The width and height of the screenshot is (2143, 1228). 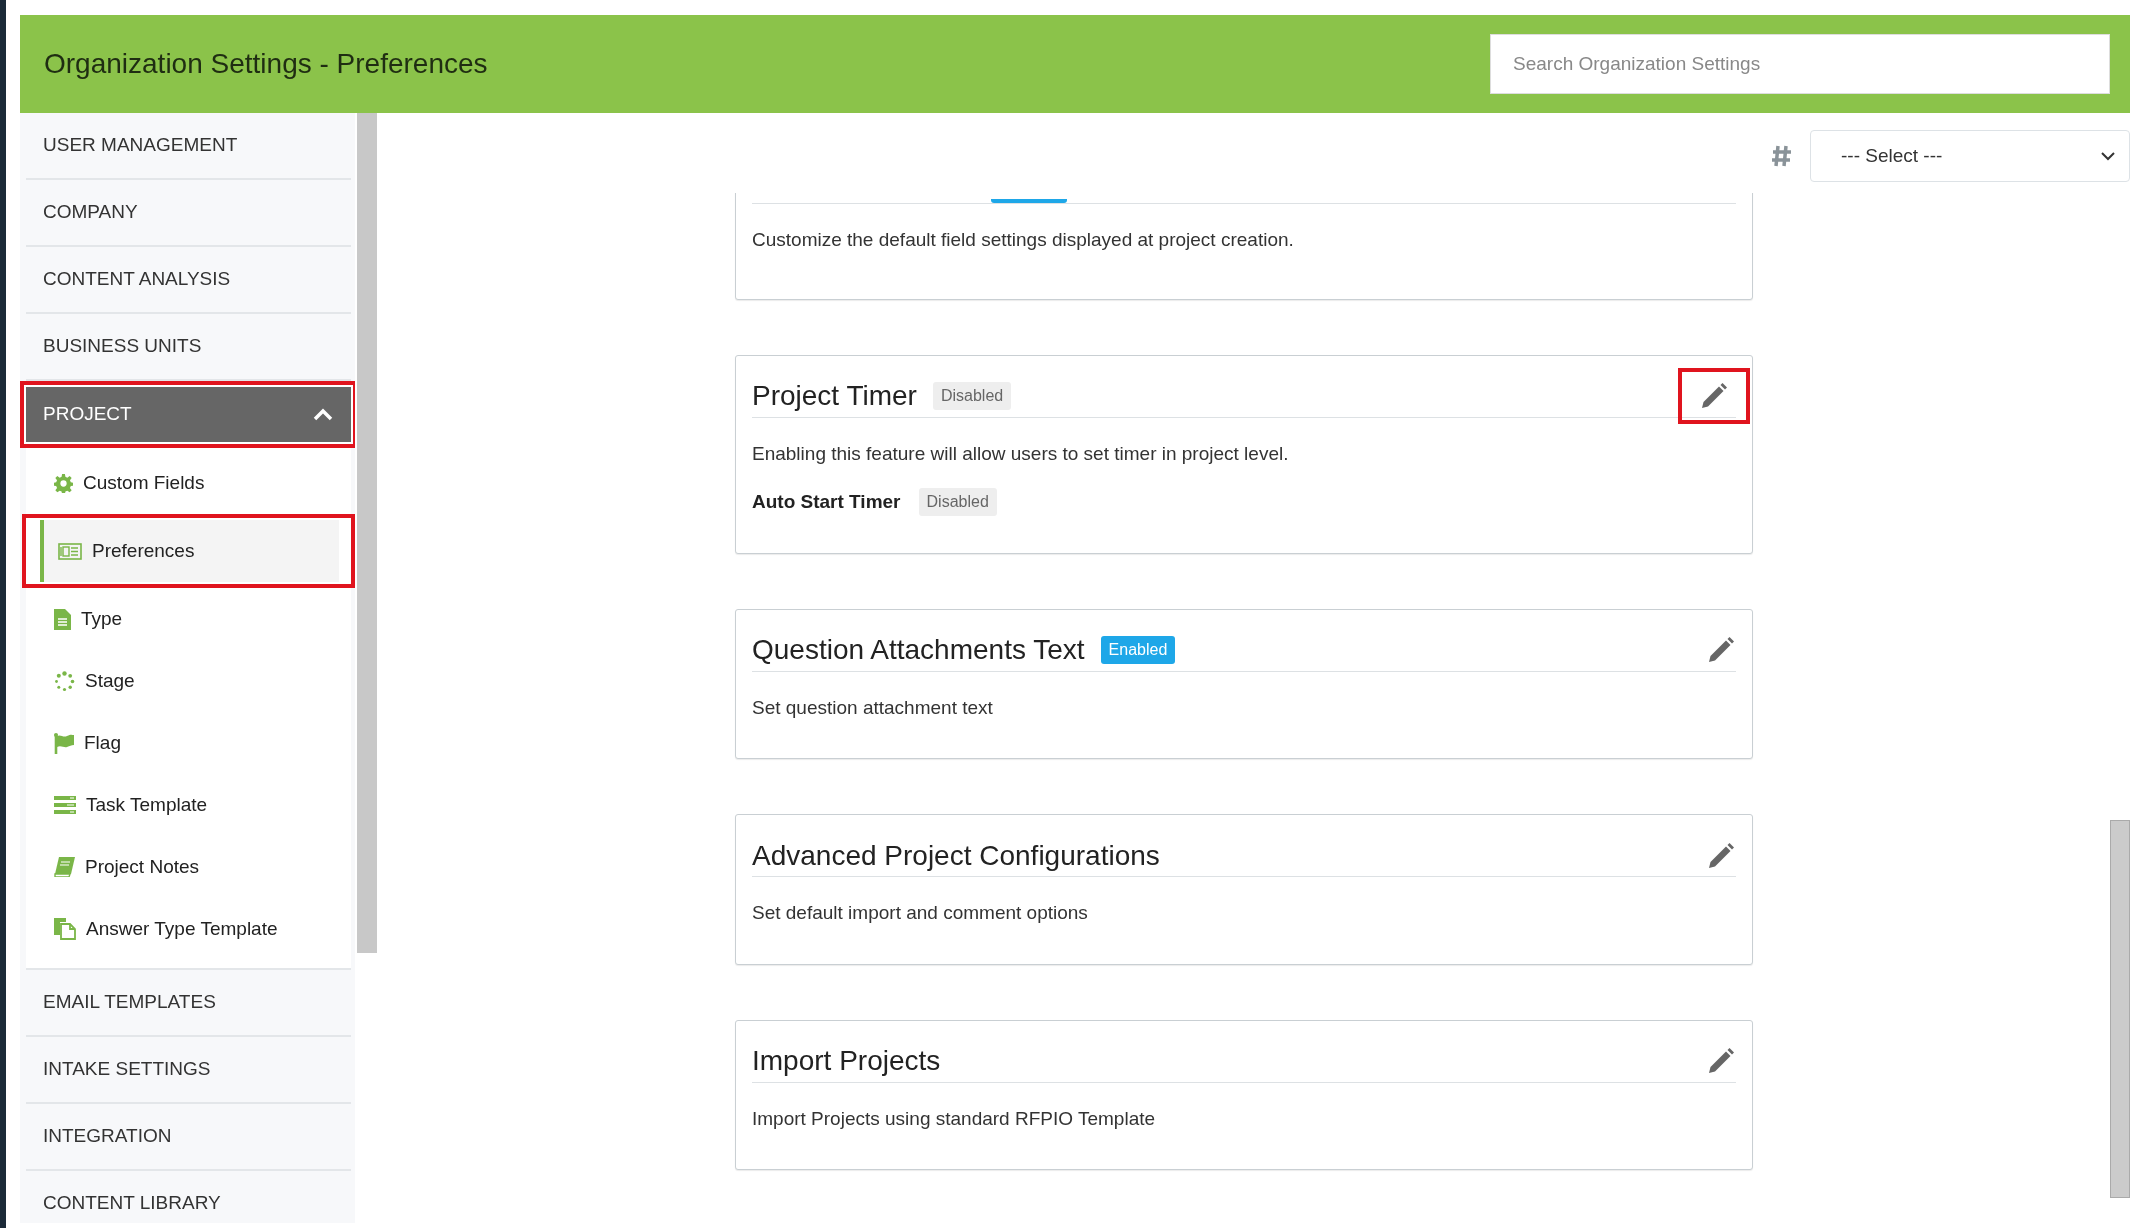 I want to click on book-icon, so click(x=64, y=867).